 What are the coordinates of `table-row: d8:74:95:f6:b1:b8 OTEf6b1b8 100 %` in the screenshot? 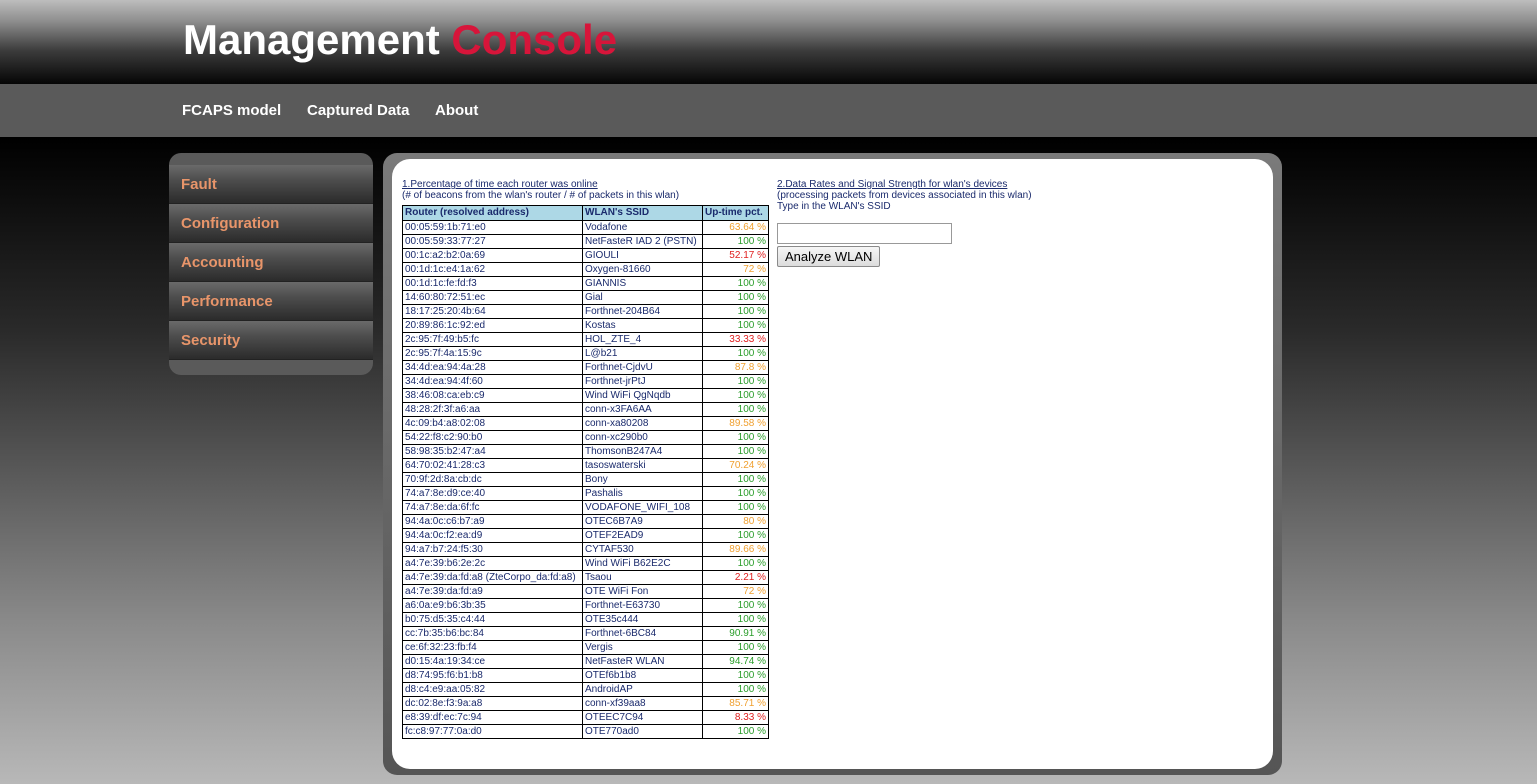 It's located at (585, 675).